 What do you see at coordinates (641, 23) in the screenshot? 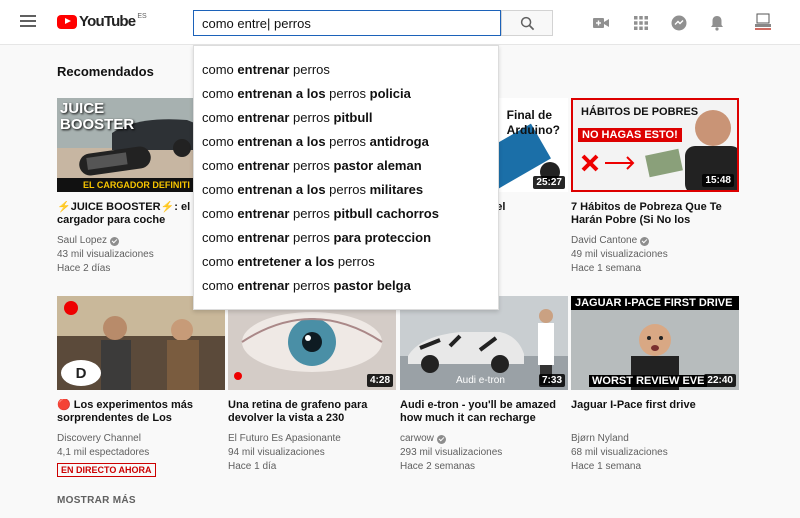
I see `apps-grid-icon` at bounding box center [641, 23].